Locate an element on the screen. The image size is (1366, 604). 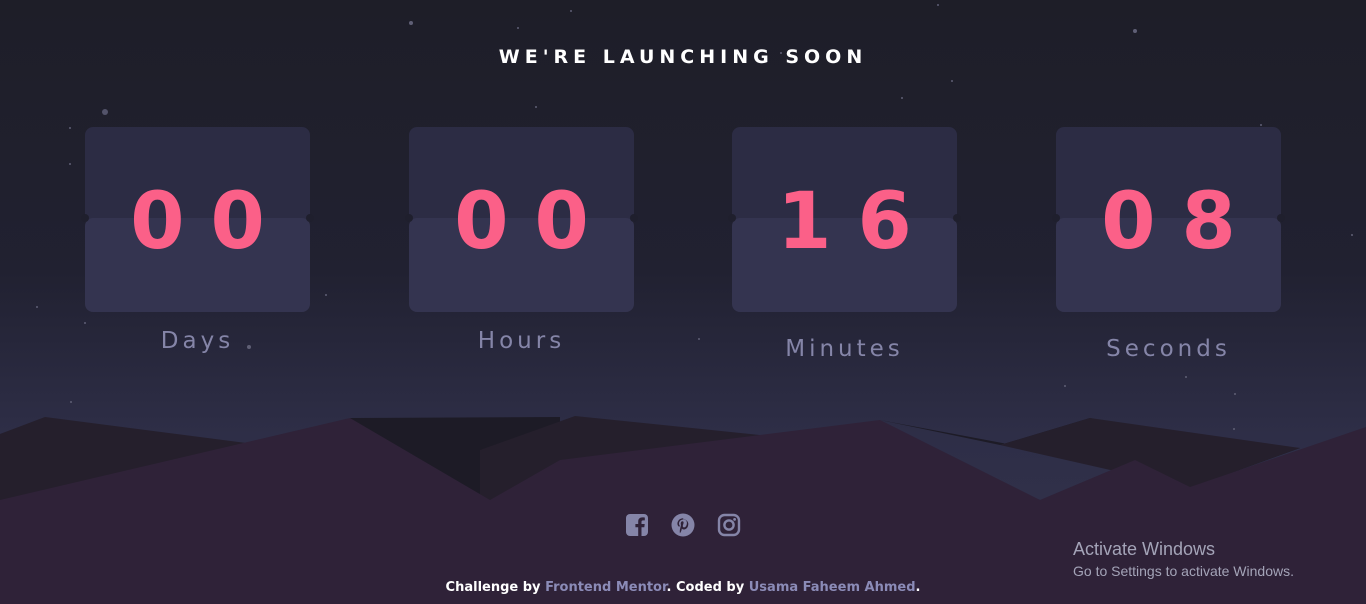
attribution-prefix: Challenge by is located at coordinates (495, 587).